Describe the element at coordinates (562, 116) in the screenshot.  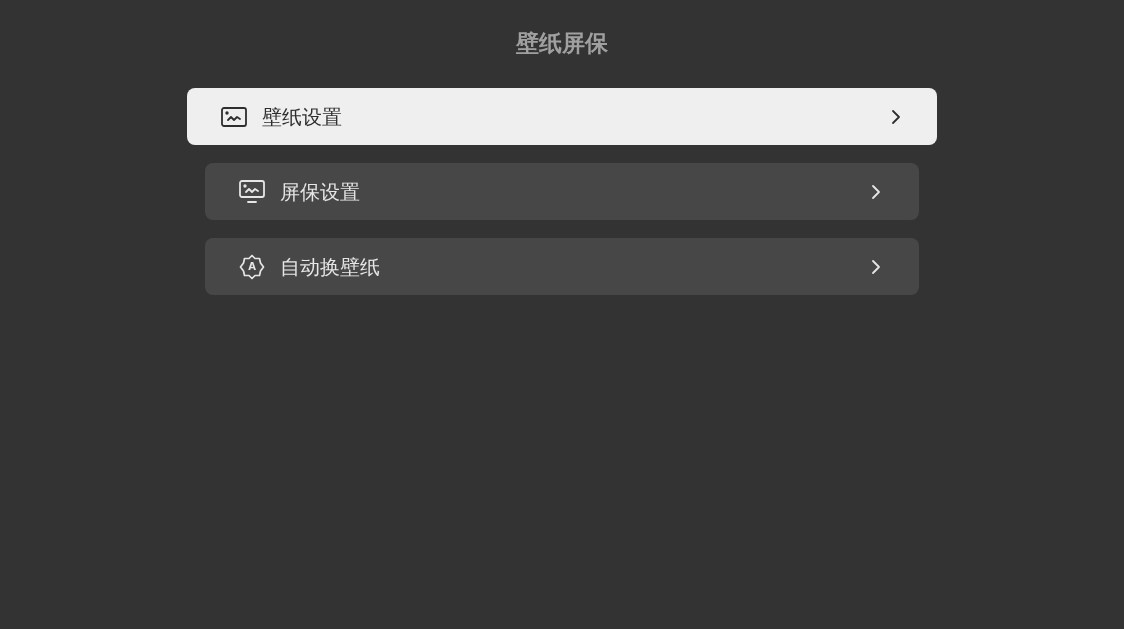
I see `menu-item: 壁纸设置` at that location.